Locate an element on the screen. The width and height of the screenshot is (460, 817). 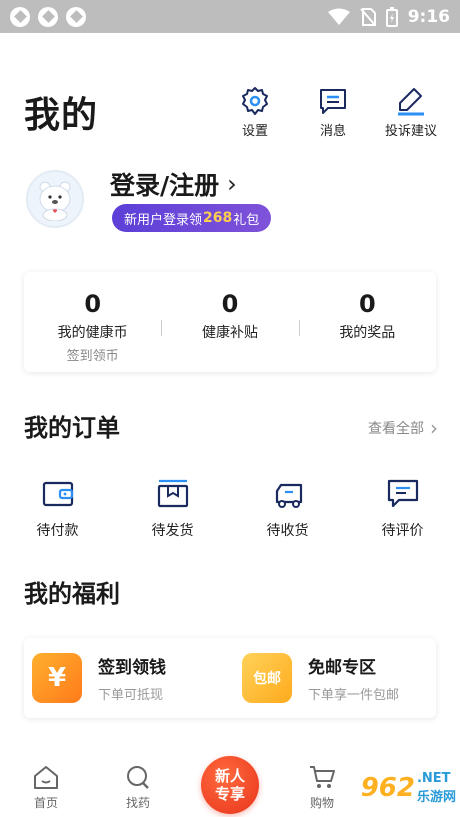
gear-icon is located at coordinates (255, 101).